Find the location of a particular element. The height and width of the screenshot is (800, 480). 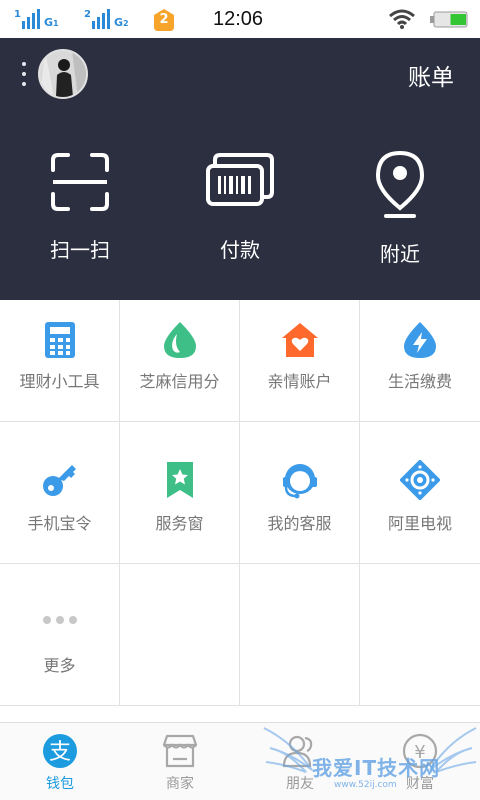

headset-service-icon is located at coordinates (299, 481).